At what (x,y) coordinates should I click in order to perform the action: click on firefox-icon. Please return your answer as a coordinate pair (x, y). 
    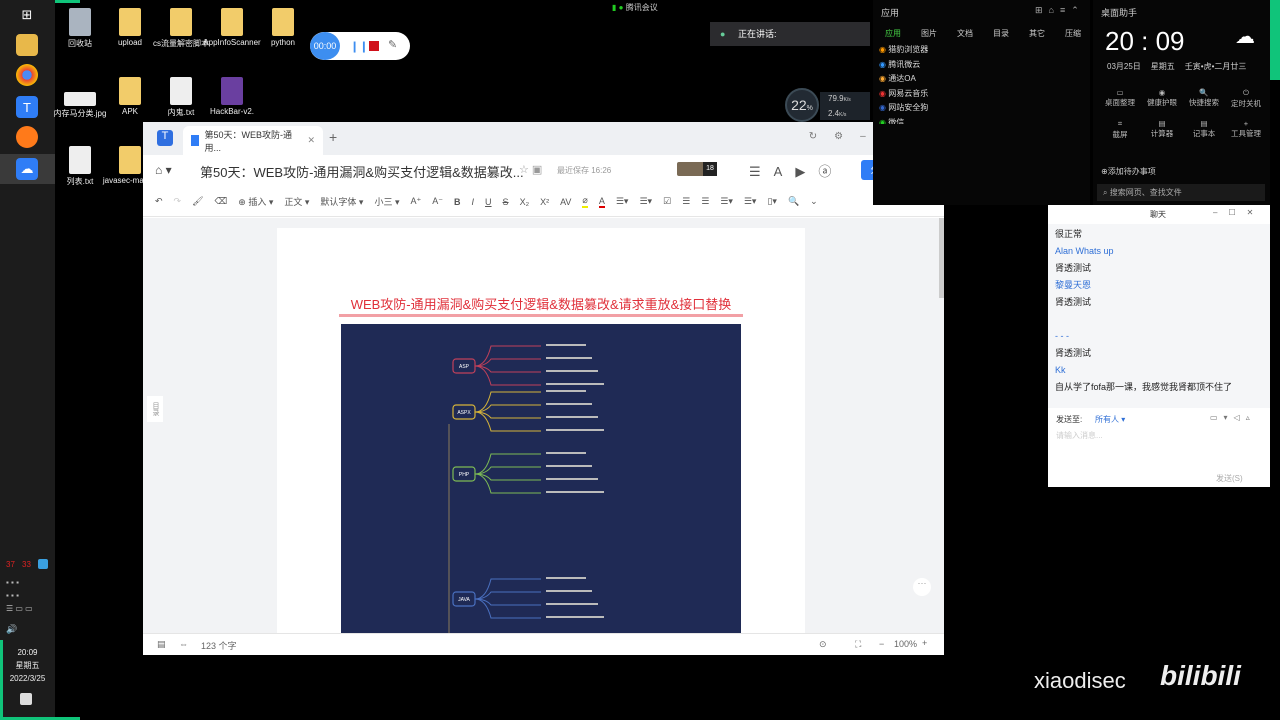
    Looking at the image, I should click on (27, 137).